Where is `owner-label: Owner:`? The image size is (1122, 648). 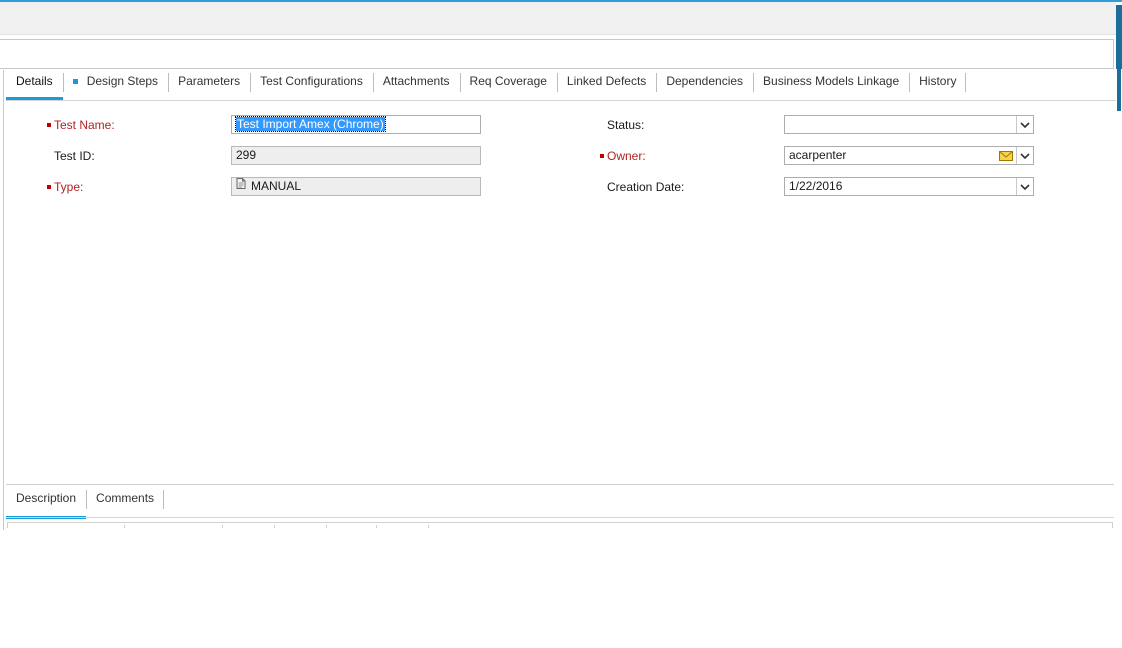 owner-label: Owner: is located at coordinates (623, 156).